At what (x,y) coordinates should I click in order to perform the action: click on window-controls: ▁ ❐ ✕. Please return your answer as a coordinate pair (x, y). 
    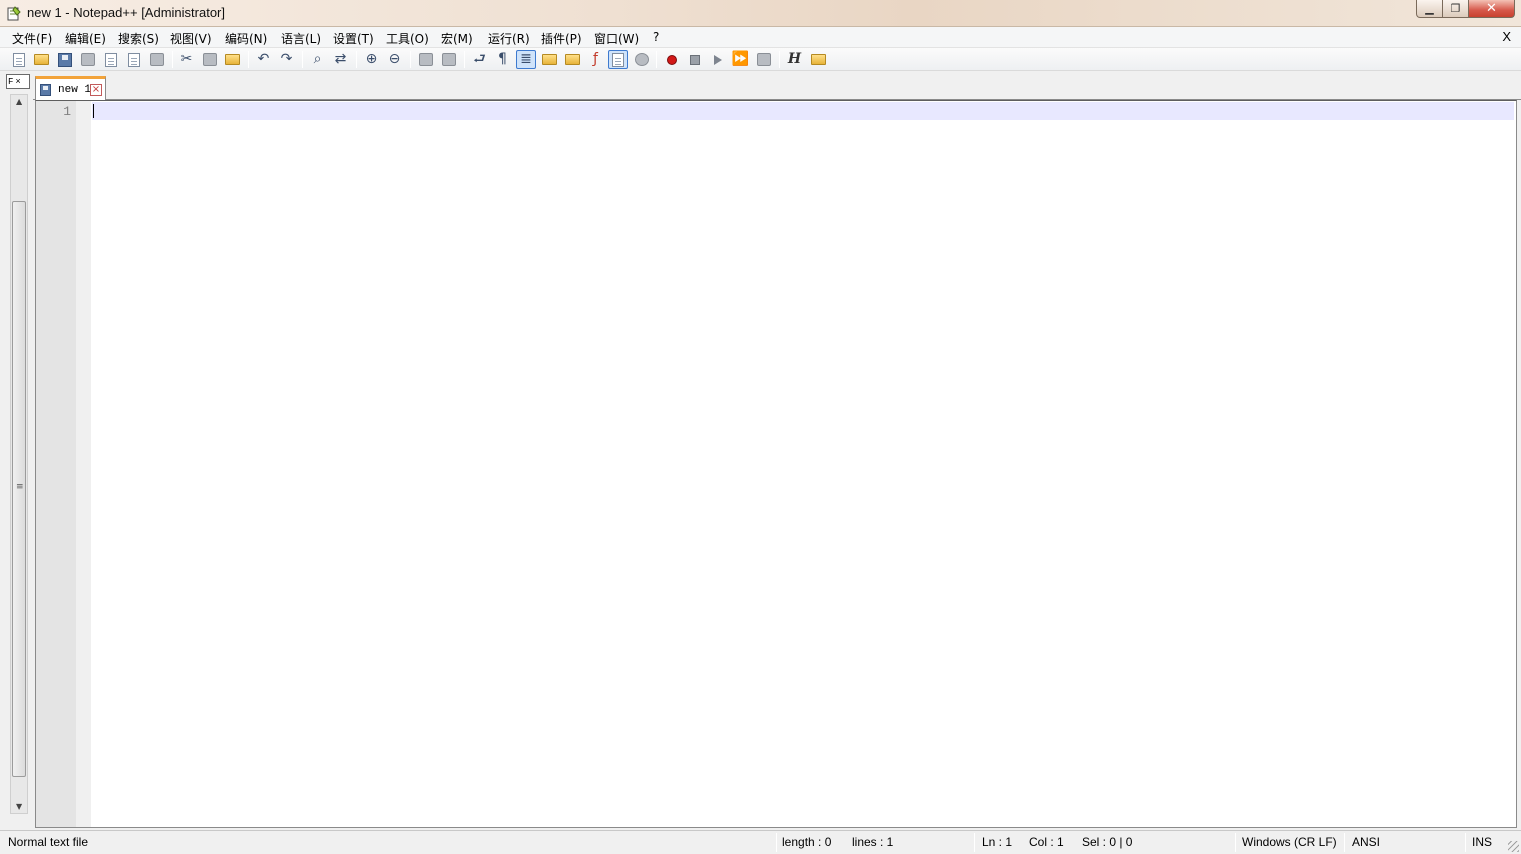
    Looking at the image, I should click on (1465, 9).